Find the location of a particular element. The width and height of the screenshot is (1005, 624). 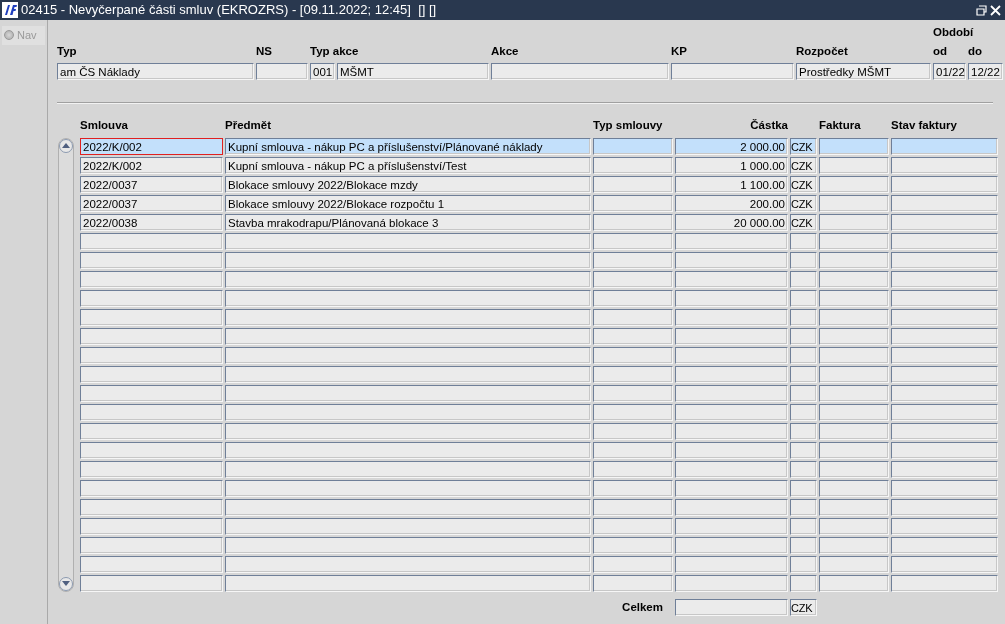

table-cell: Blokace smlouvy 2022/Blokace mzdy is located at coordinates (408, 184).